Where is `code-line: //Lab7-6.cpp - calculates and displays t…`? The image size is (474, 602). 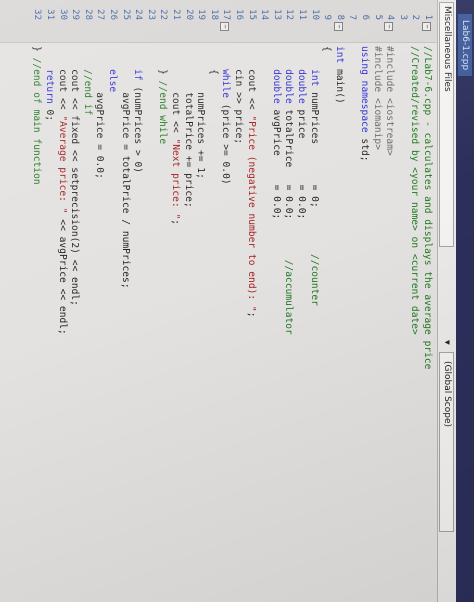 code-line: //Lab7-6.cpp - calculates and displays t… is located at coordinates (427, 207).